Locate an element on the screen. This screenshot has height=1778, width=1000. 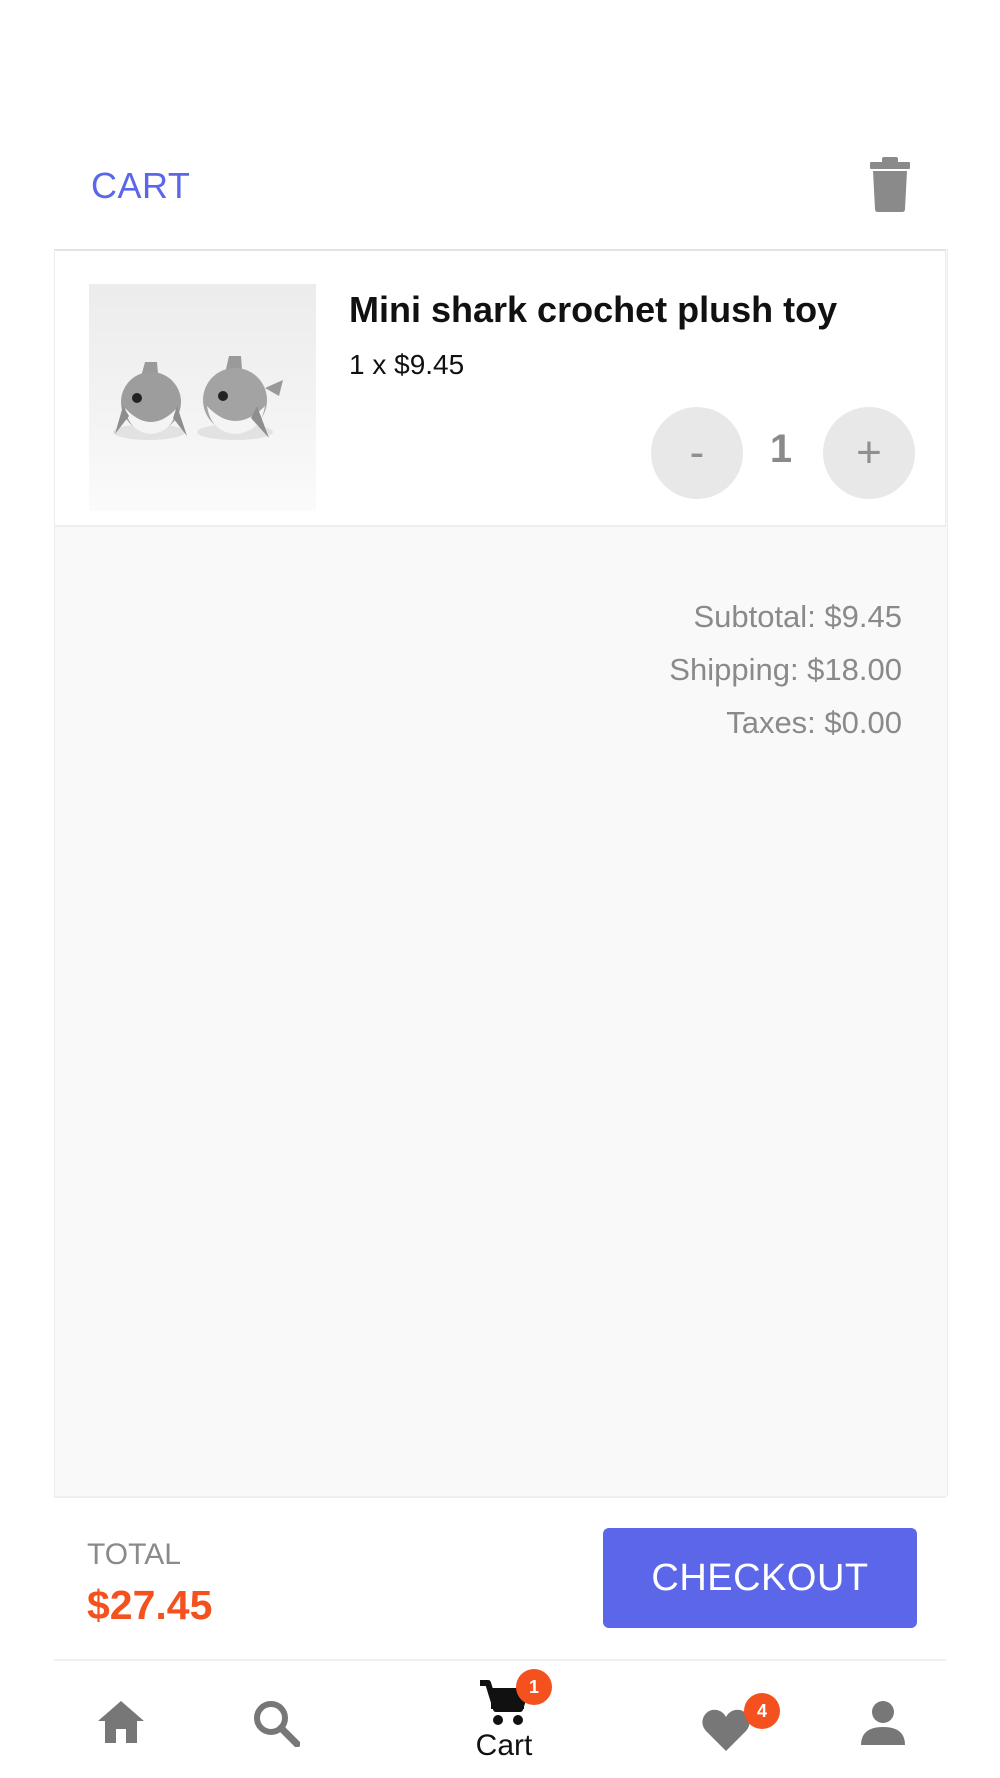
product-name: Mini shark crochet plush toy is located at coordinates (593, 310).